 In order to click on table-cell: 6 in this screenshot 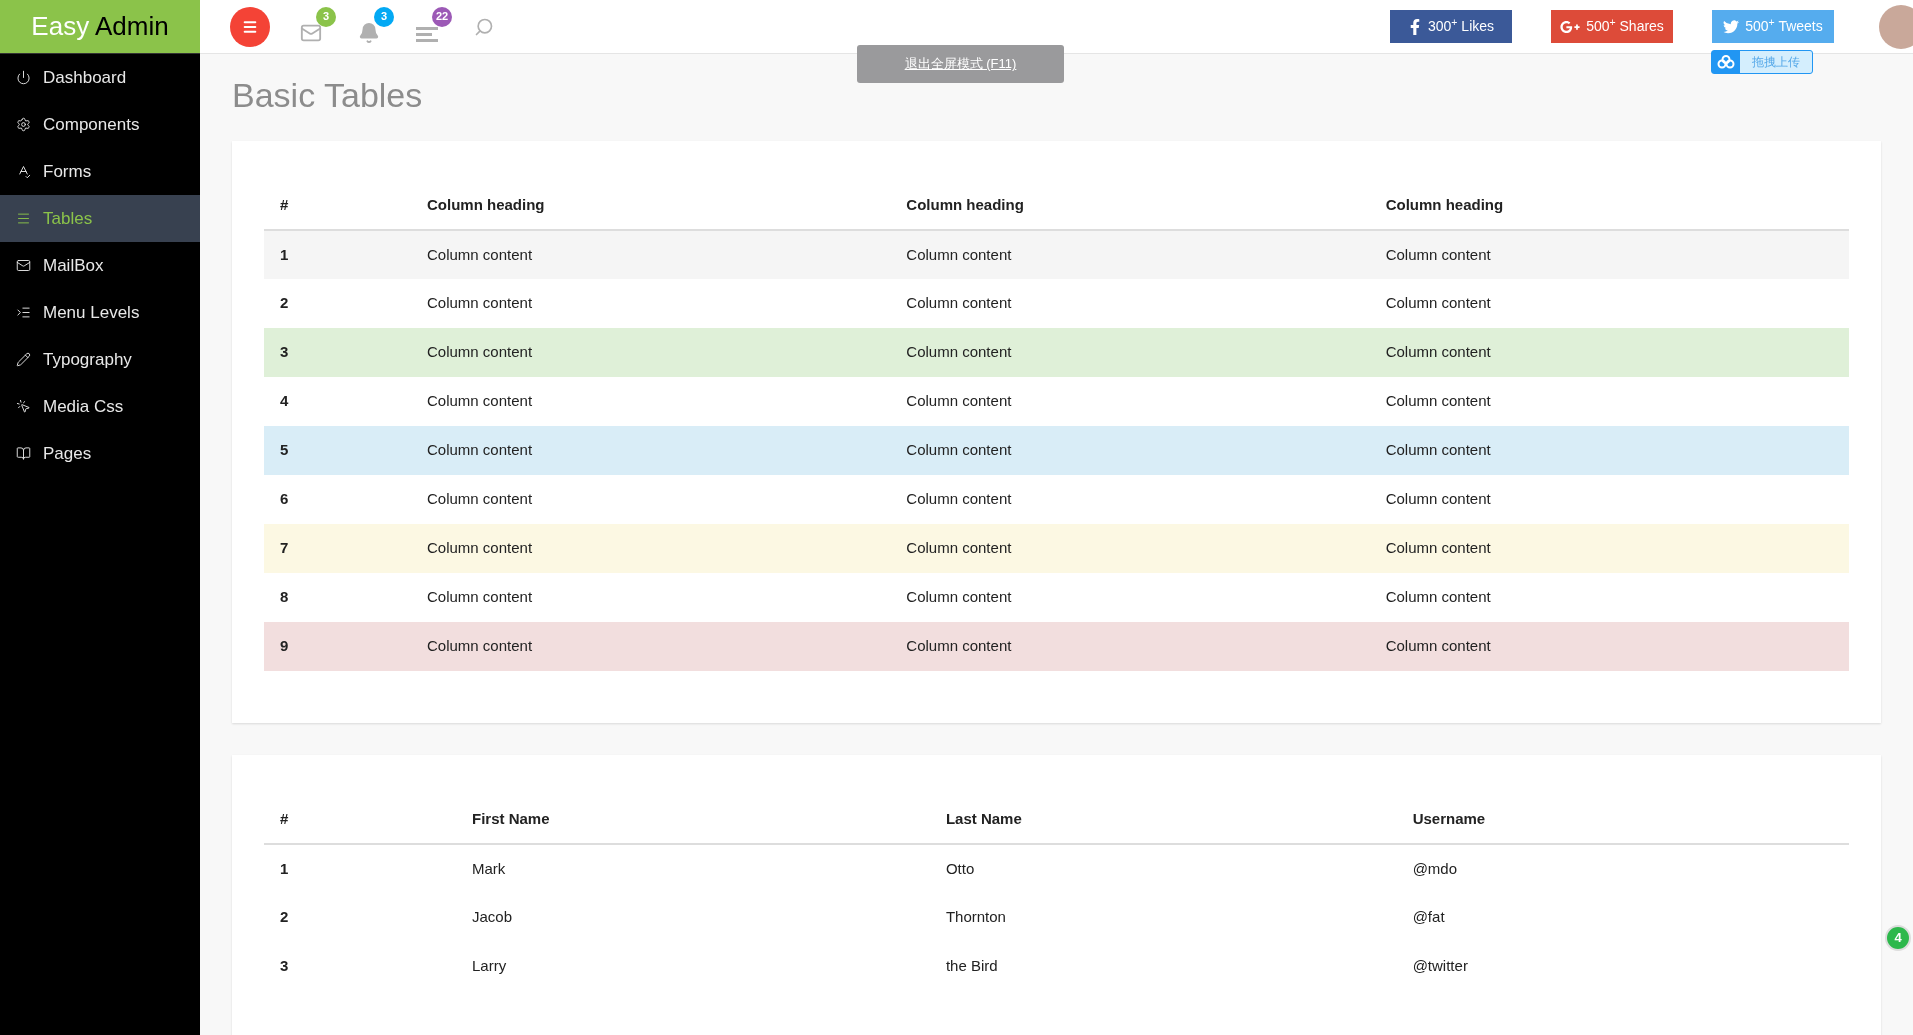, I will do `click(284, 499)`.